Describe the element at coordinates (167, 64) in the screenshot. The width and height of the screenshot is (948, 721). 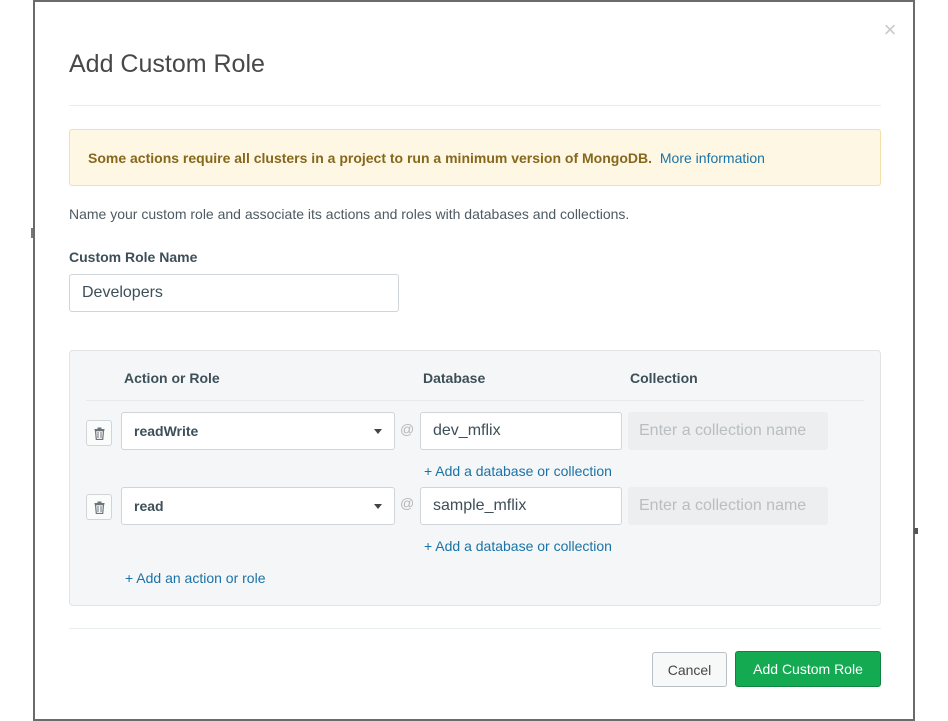
I see `dialog-title: Add Custom Role` at that location.